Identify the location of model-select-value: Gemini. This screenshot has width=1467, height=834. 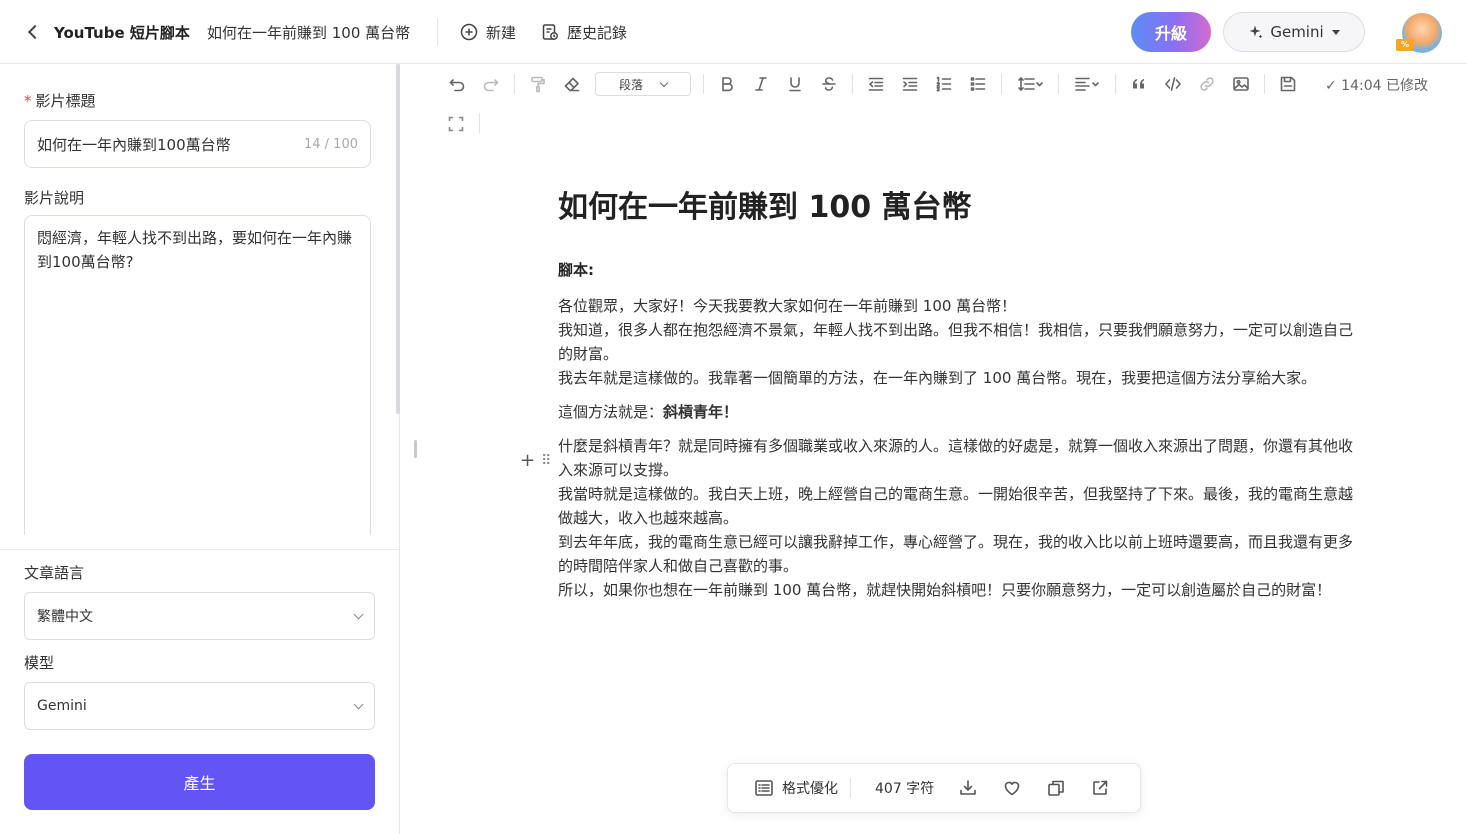
(62, 706).